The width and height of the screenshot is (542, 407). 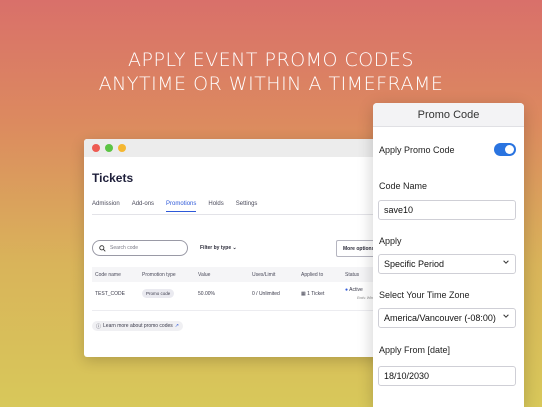 What do you see at coordinates (352, 275) in the screenshot?
I see `column-status: Status` at bounding box center [352, 275].